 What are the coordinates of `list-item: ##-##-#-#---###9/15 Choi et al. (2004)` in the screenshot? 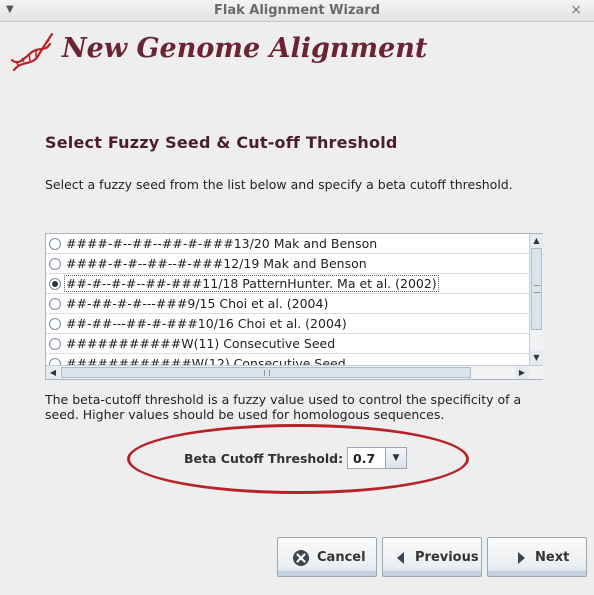 It's located at (287, 304).